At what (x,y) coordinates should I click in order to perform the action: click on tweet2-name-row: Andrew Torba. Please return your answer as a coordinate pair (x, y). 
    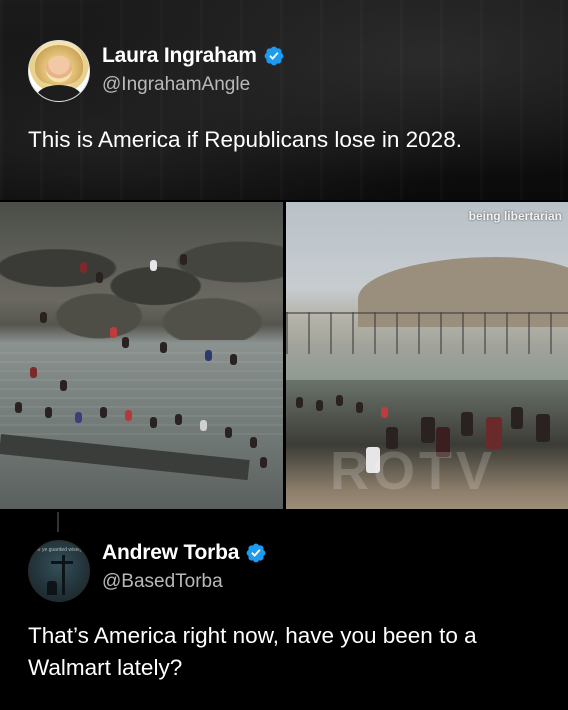
    Looking at the image, I should click on (184, 553).